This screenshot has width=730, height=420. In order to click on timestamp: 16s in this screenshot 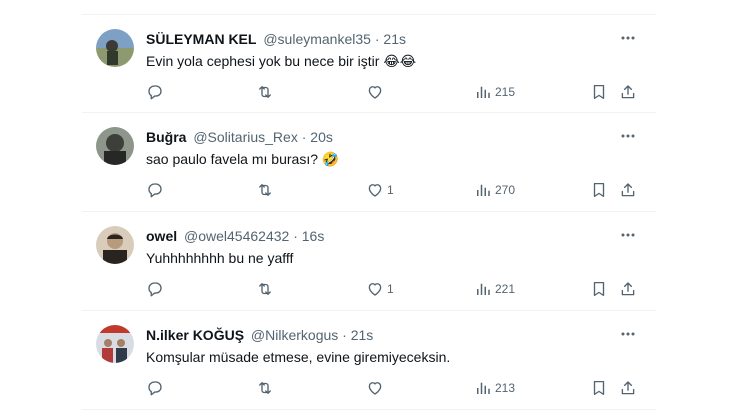, I will do `click(313, 236)`.